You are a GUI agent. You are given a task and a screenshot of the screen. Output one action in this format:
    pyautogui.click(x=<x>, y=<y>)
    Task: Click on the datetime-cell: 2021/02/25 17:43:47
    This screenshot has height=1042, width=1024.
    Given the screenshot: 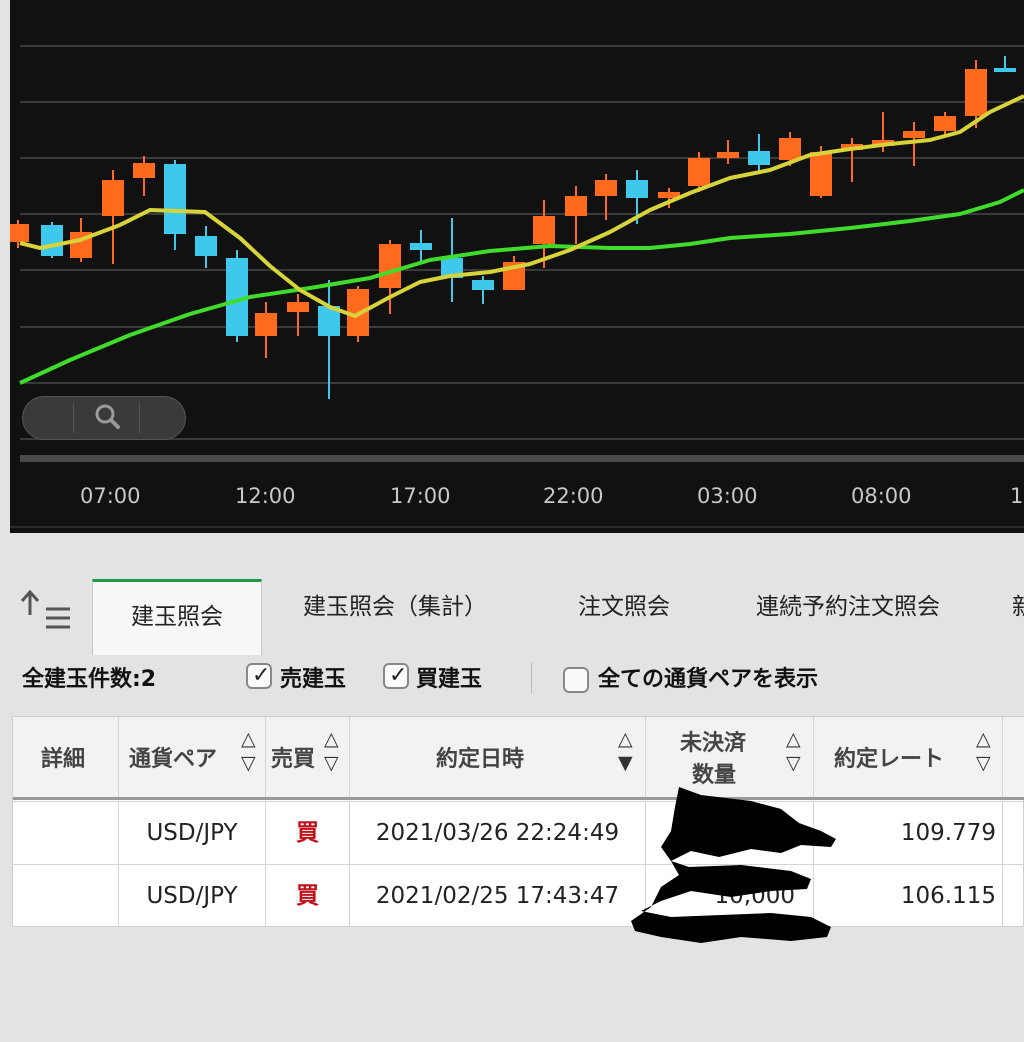 What is the action you would take?
    pyautogui.click(x=498, y=896)
    